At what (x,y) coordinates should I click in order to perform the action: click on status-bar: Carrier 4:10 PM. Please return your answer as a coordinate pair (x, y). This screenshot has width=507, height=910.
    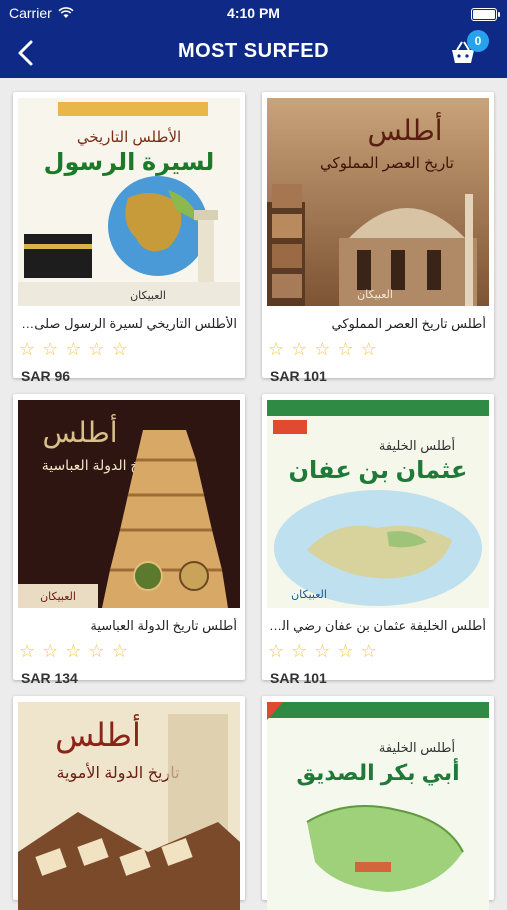
    Looking at the image, I should click on (253, 14).